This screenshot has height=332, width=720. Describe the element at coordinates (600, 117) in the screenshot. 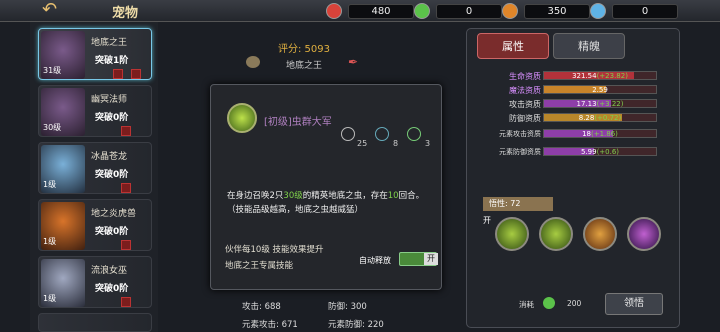

I see `def-aptitude-bar: 8.28(+0.72)` at that location.